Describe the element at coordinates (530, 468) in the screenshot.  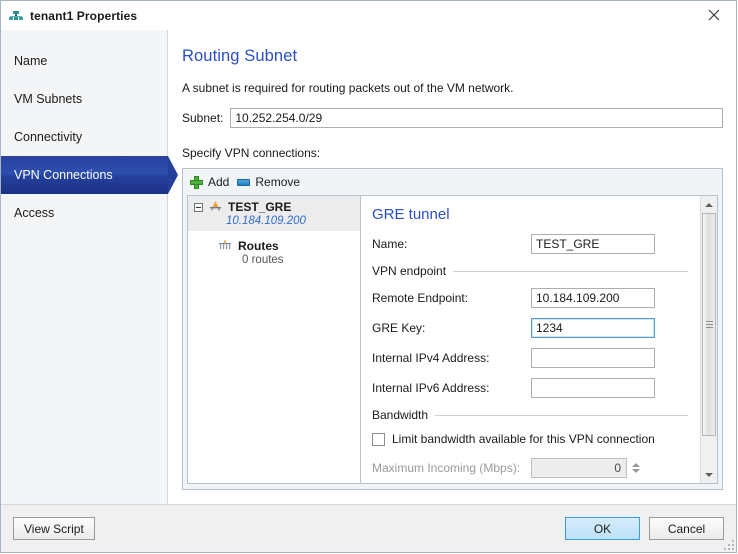
I see `field-row-max-incoming: Maximum Incoming (Mbps):` at that location.